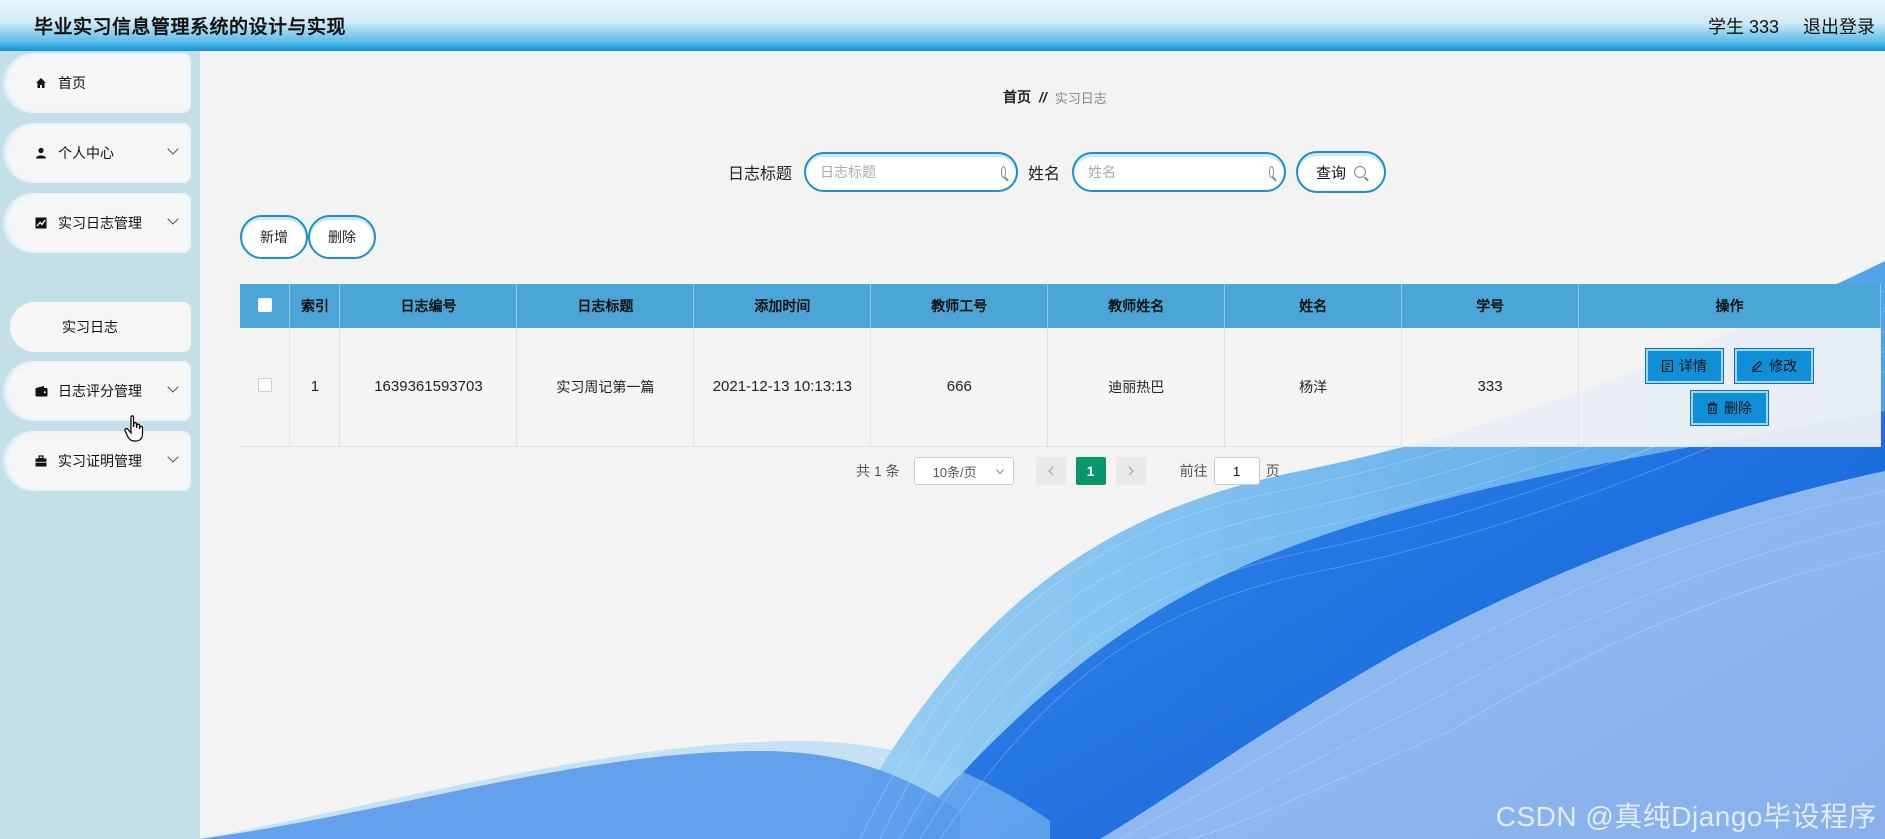 The height and width of the screenshot is (839, 1885). What do you see at coordinates (878, 471) in the screenshot?
I see `pagination-total: 共 1 条` at bounding box center [878, 471].